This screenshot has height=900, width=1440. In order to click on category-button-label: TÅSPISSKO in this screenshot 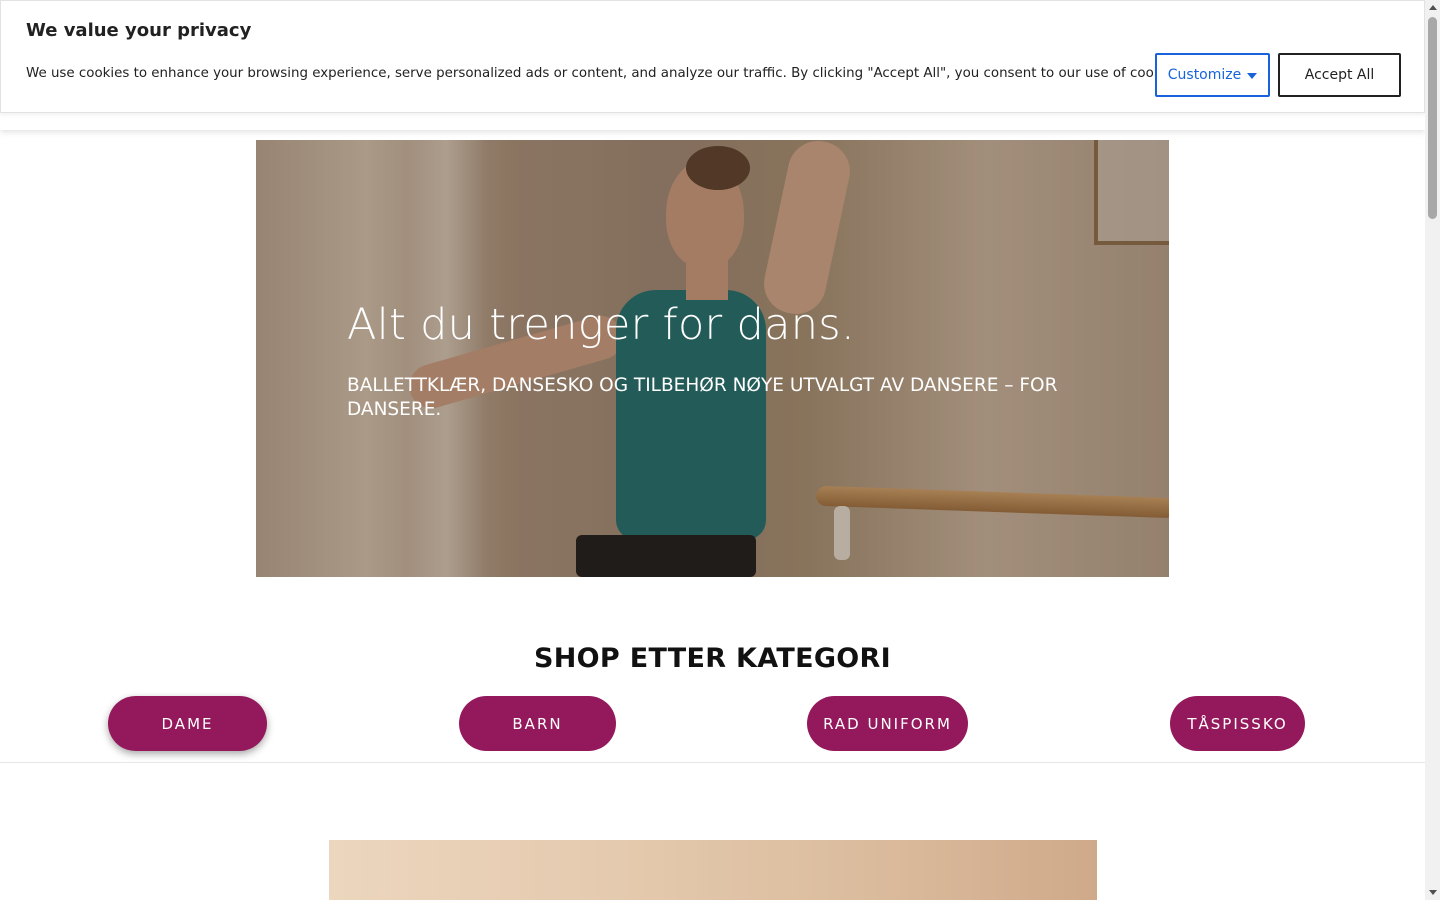, I will do `click(1237, 723)`.